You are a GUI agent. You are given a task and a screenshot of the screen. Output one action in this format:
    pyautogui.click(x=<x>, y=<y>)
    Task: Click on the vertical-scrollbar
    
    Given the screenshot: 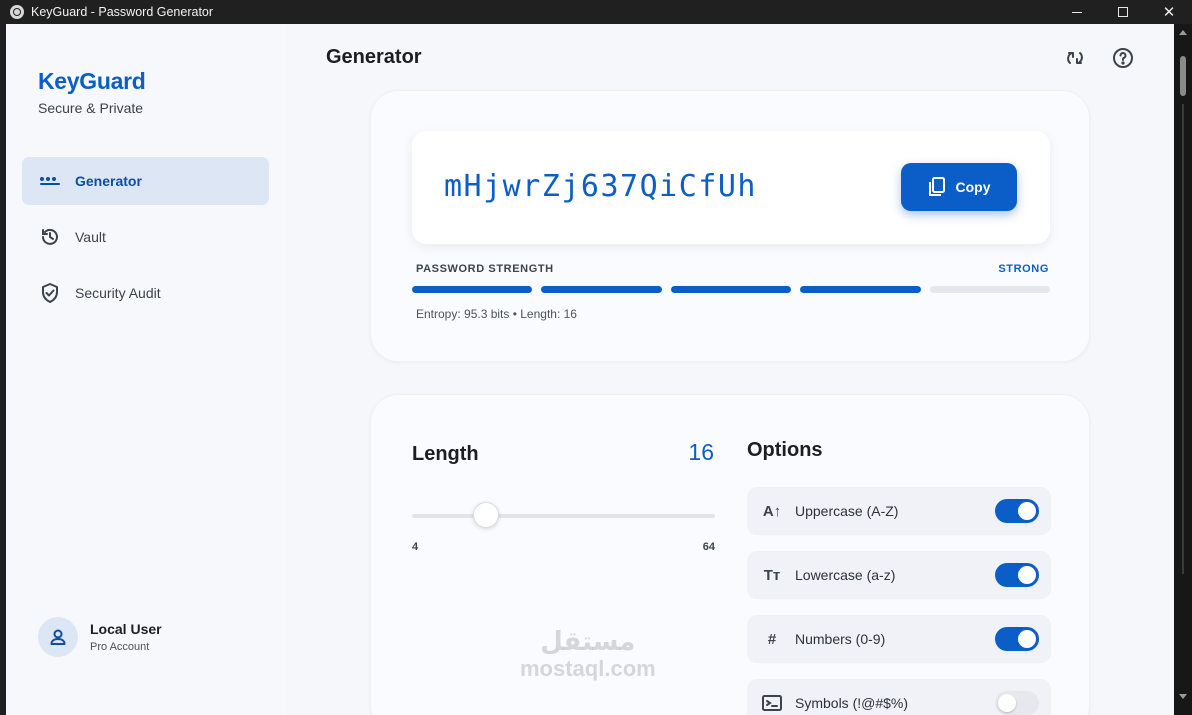 What is the action you would take?
    pyautogui.click(x=1183, y=369)
    